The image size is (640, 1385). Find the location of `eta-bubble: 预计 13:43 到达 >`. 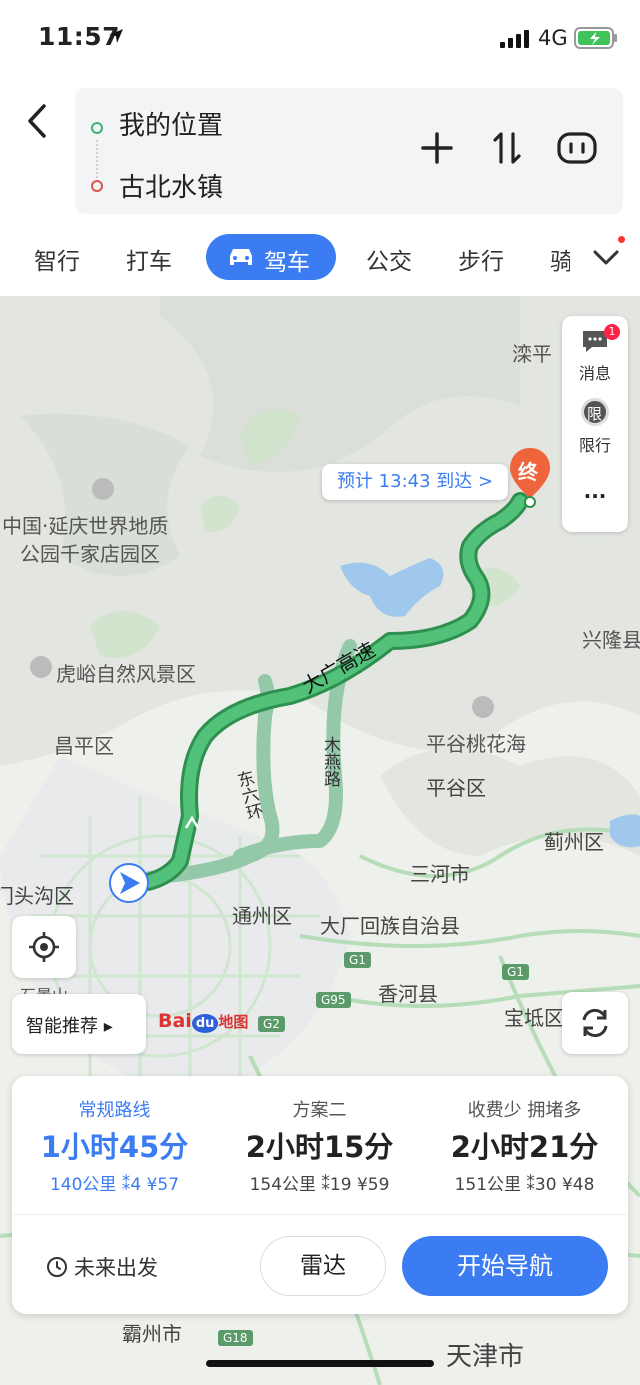

eta-bubble: 预计 13:43 到达 > is located at coordinates (415, 482).